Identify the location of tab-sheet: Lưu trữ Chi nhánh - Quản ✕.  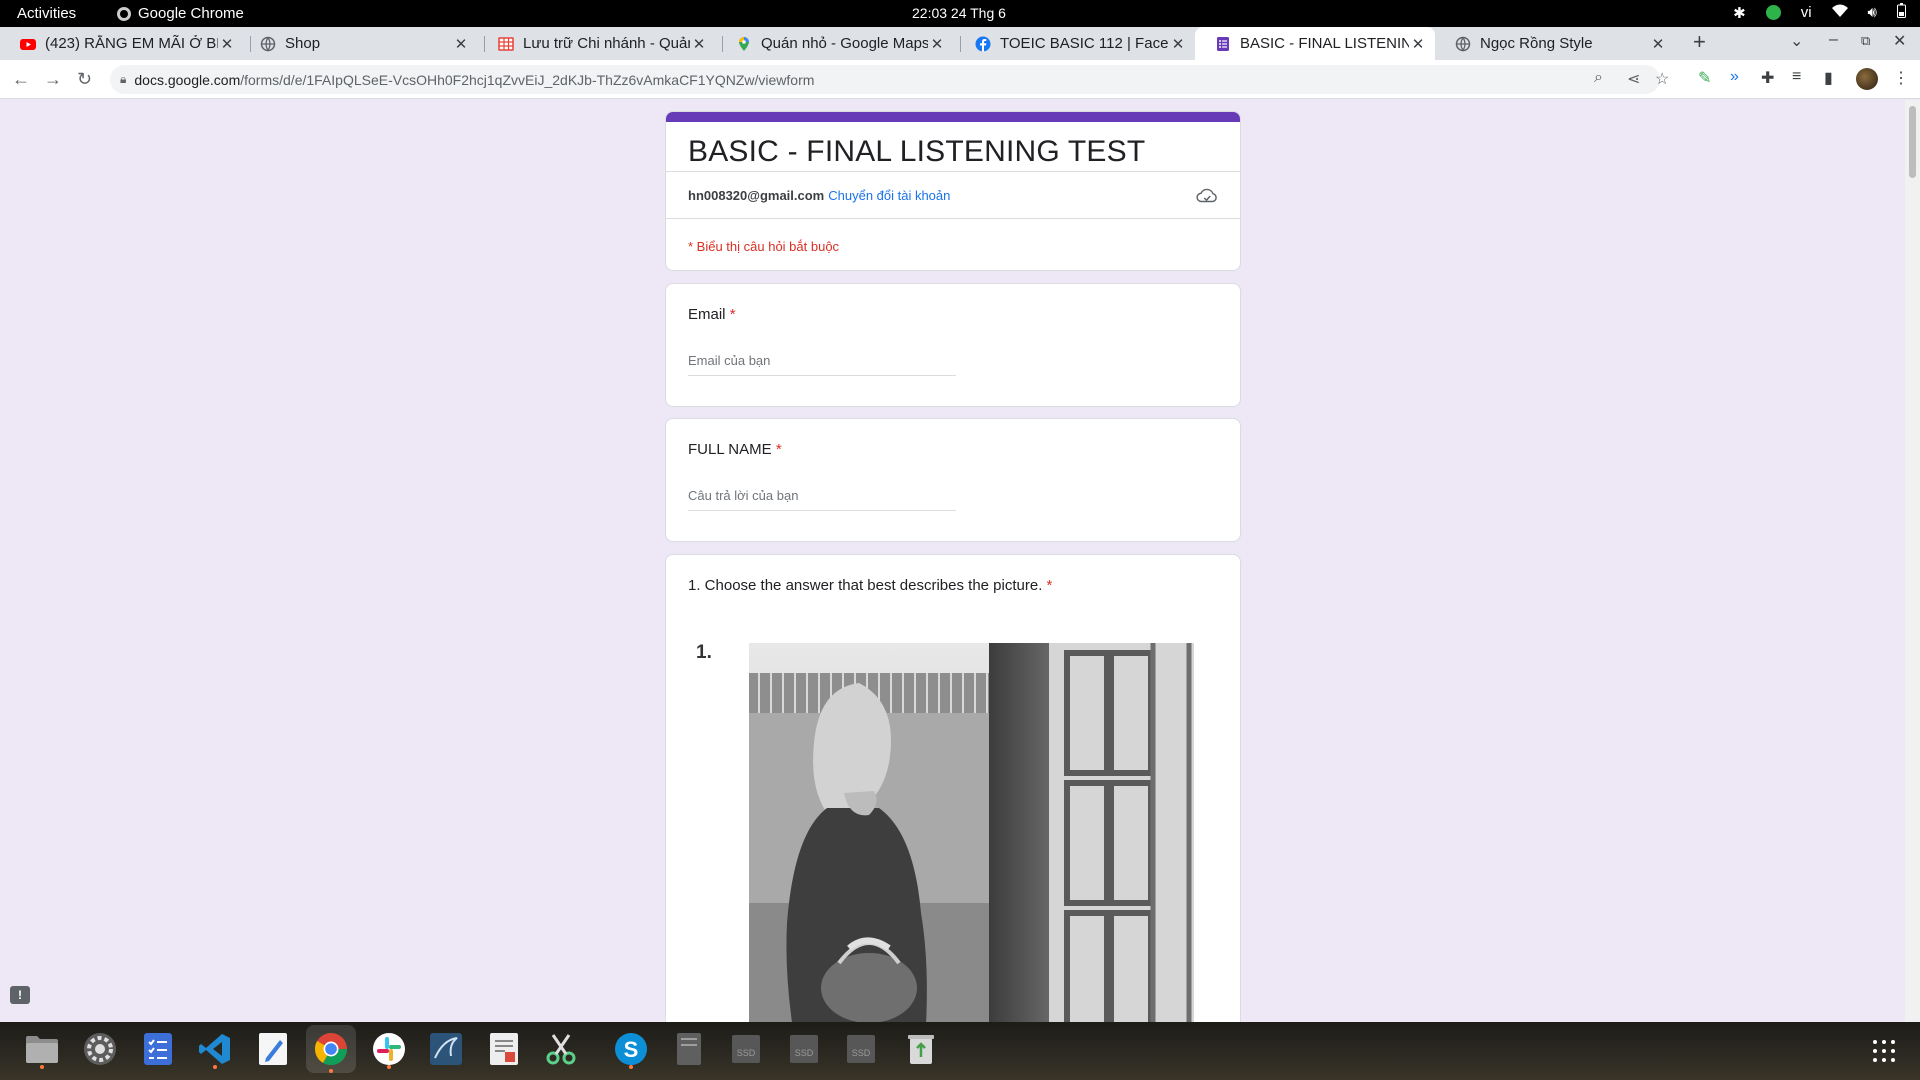
(597, 43).